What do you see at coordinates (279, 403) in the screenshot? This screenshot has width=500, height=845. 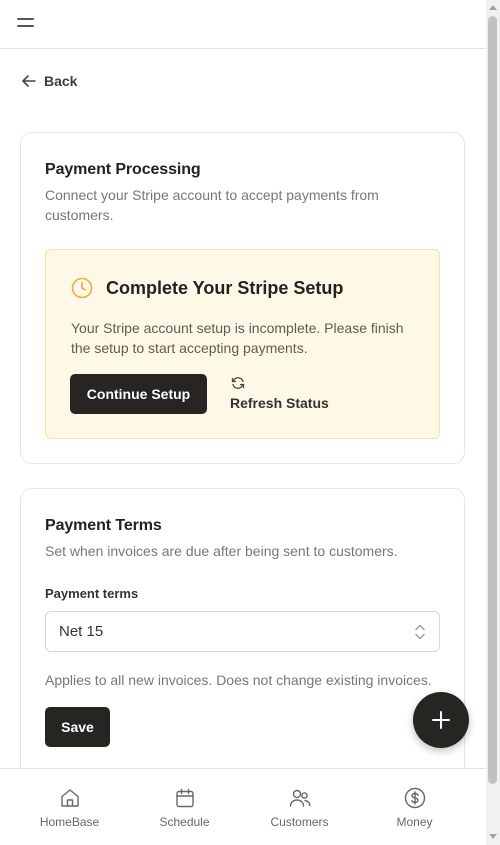 I see `refresh-status-label: Refresh Status` at bounding box center [279, 403].